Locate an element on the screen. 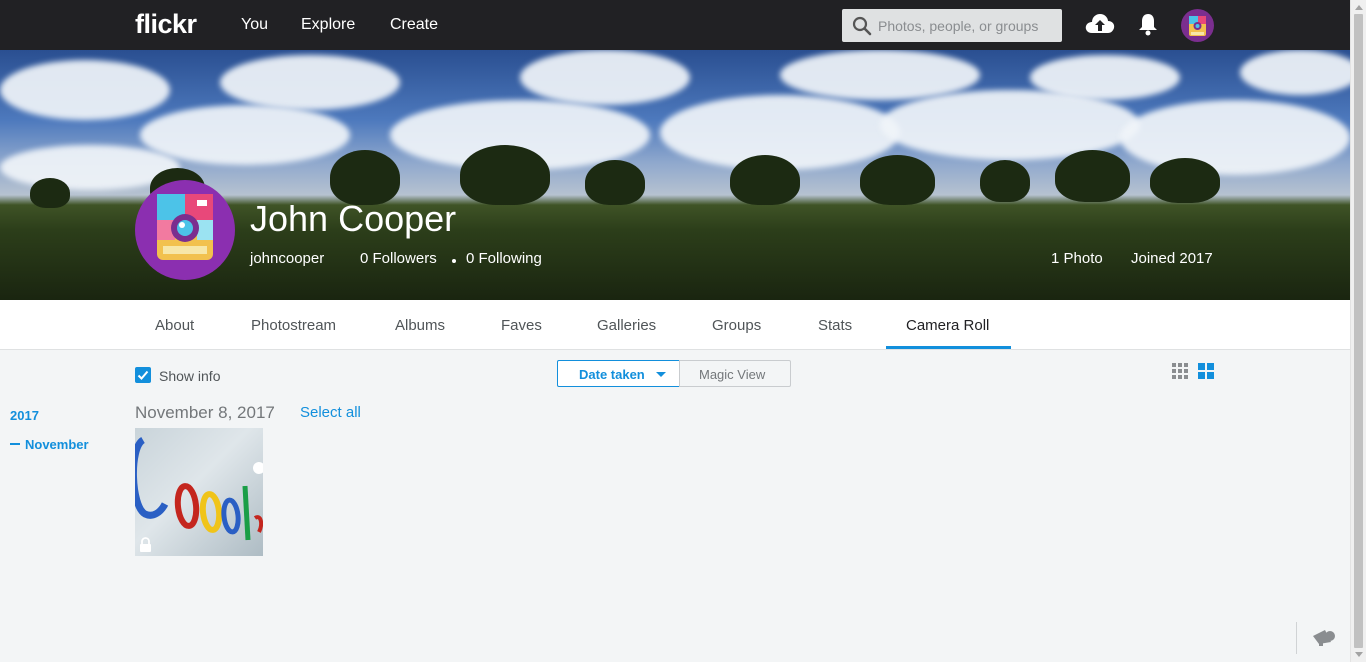 This screenshot has height=662, width=1366. nav-you: You is located at coordinates (254, 25).